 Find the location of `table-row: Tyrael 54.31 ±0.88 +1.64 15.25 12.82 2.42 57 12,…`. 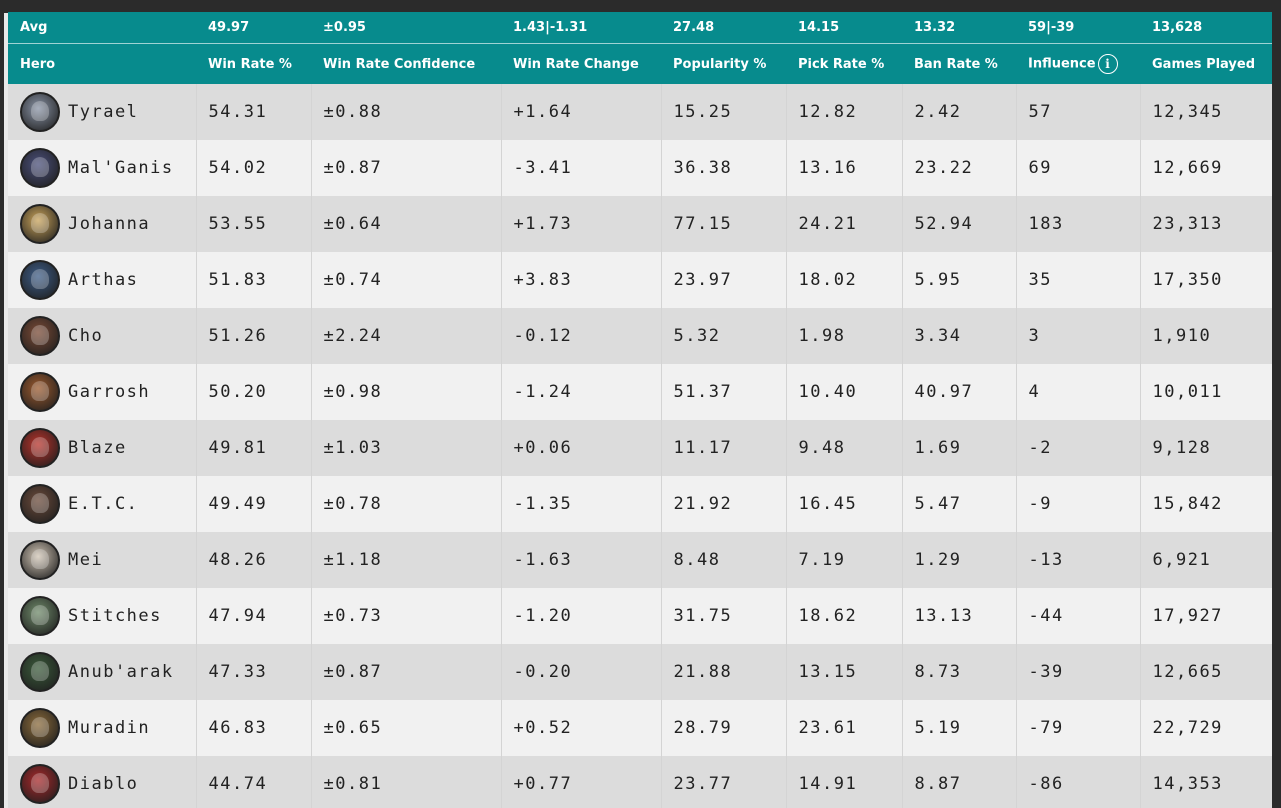

table-row: Tyrael 54.31 ±0.88 +1.64 15.25 12.82 2.42 57 12,… is located at coordinates (642, 112).